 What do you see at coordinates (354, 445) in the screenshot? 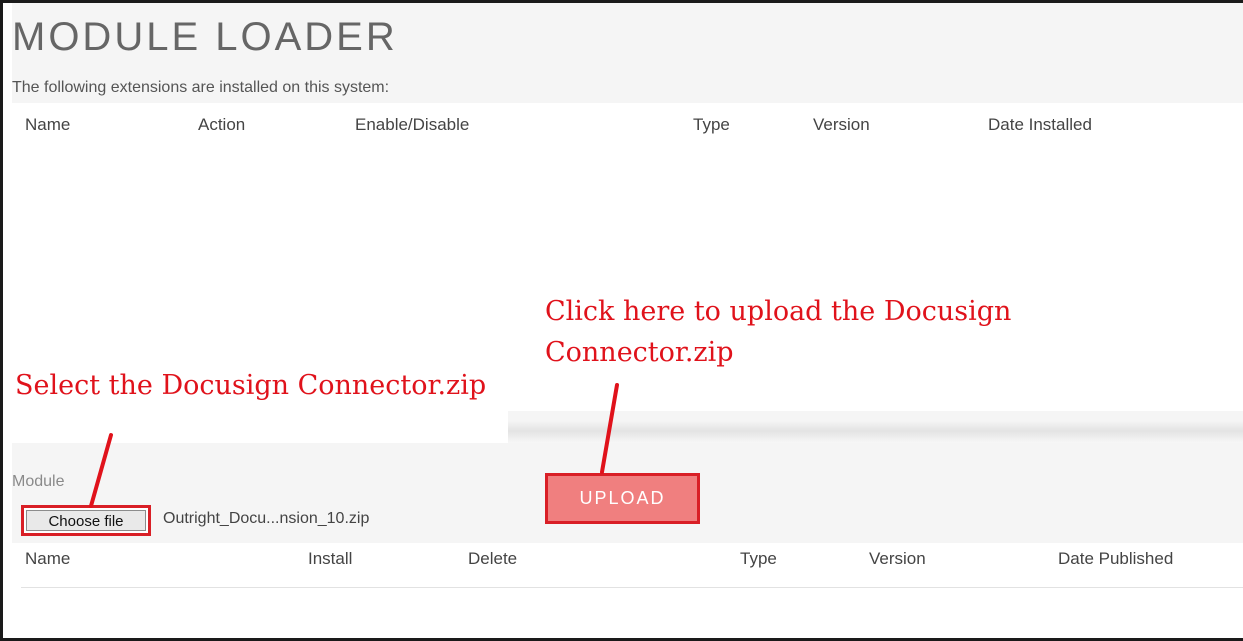
I see `annotation-arrows` at bounding box center [354, 445].